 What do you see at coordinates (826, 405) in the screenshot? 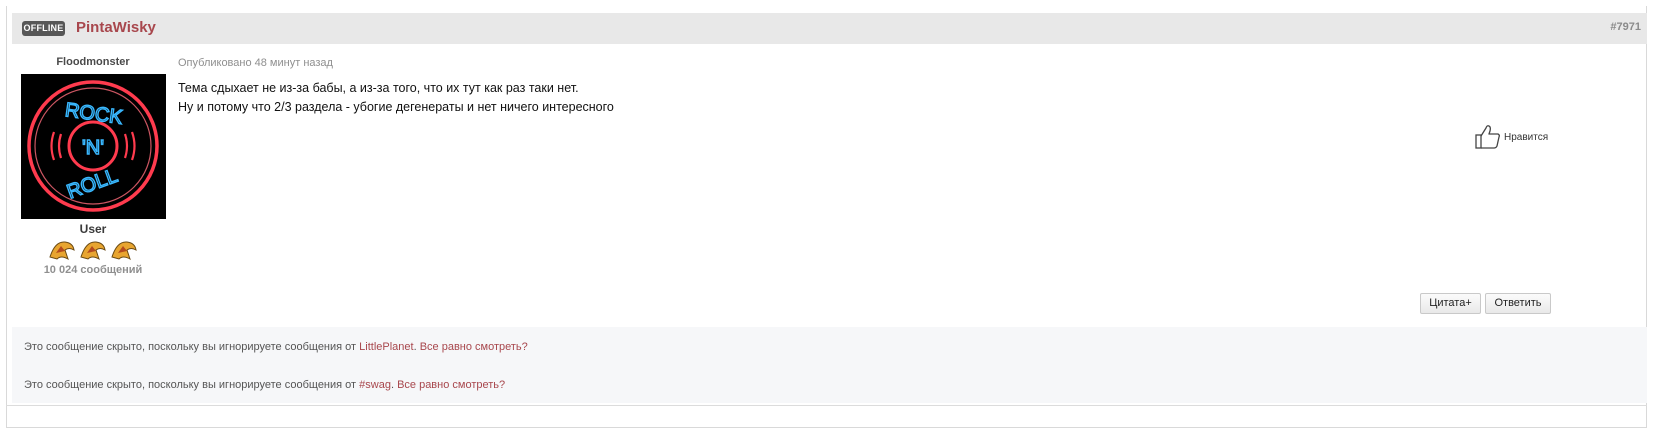
I see `bottom-divider` at bounding box center [826, 405].